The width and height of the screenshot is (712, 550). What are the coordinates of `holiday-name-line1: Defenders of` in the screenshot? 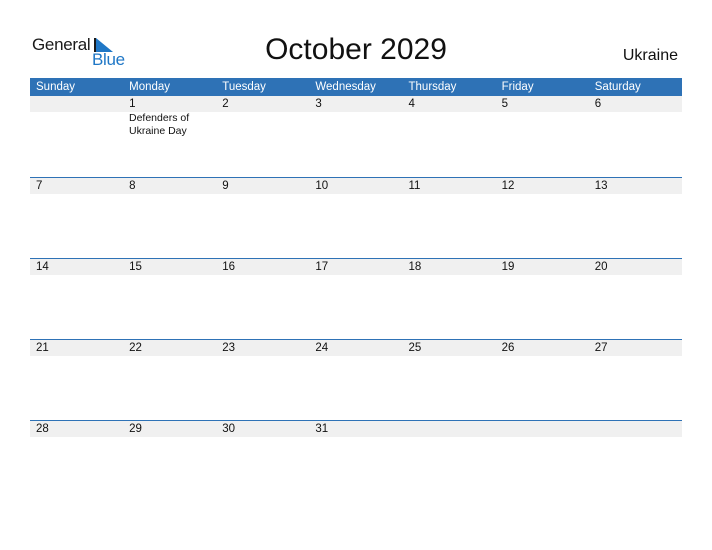 It's located at (159, 118).